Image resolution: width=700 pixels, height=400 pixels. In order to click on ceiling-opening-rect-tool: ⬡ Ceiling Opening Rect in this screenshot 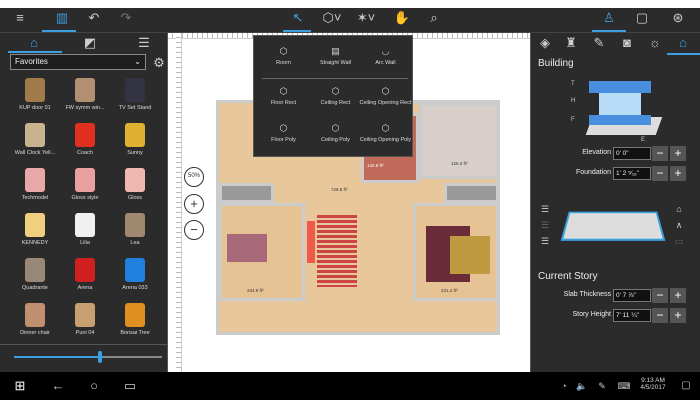, I will do `click(385, 96)`.